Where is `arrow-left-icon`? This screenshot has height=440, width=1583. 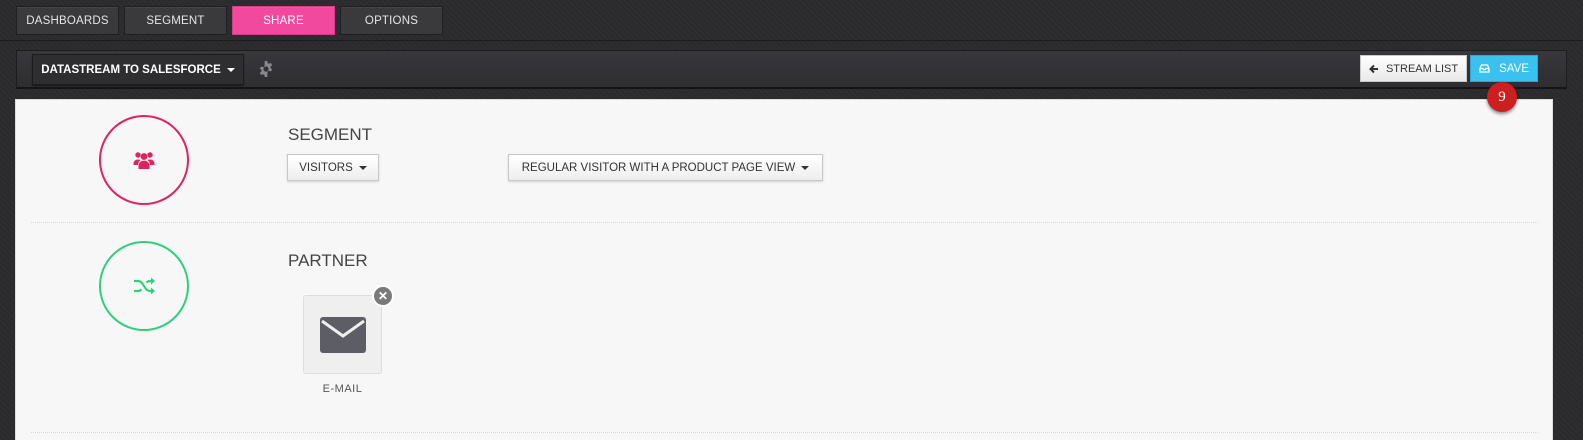 arrow-left-icon is located at coordinates (1373, 68).